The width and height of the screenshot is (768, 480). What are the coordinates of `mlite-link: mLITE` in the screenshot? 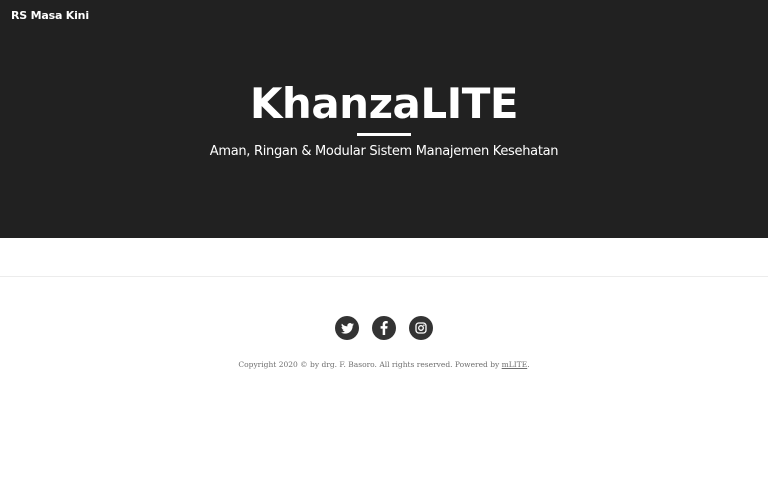 It's located at (515, 364).